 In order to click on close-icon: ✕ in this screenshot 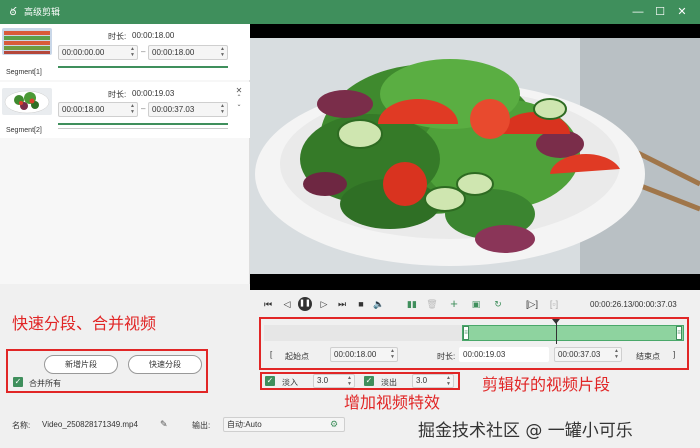, I will do `click(682, 12)`.